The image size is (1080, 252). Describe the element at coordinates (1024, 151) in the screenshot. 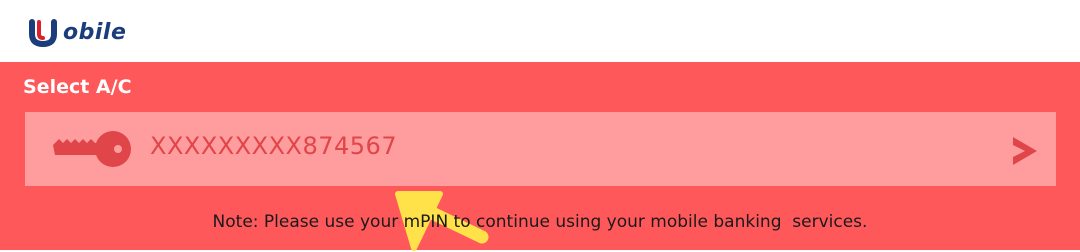

I see `chevron-right-icon` at that location.